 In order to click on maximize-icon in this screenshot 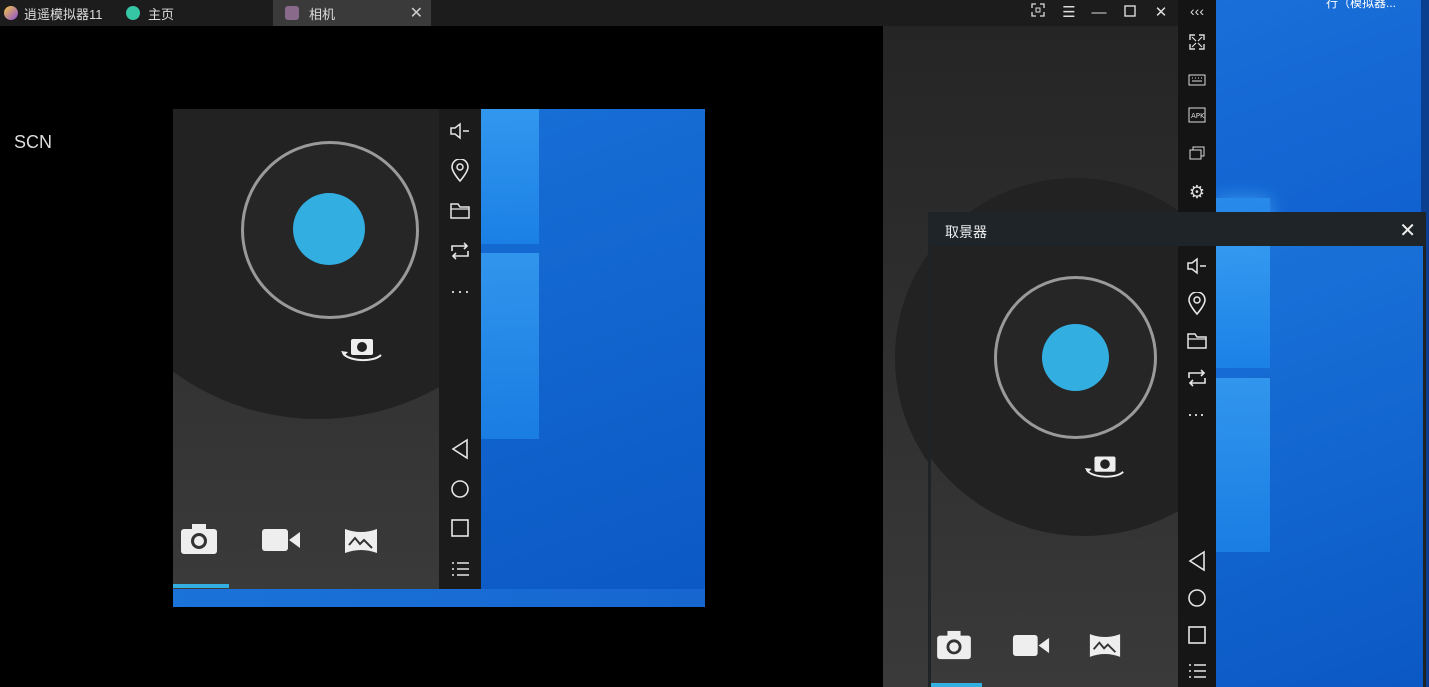, I will do `click(1130, 13)`.